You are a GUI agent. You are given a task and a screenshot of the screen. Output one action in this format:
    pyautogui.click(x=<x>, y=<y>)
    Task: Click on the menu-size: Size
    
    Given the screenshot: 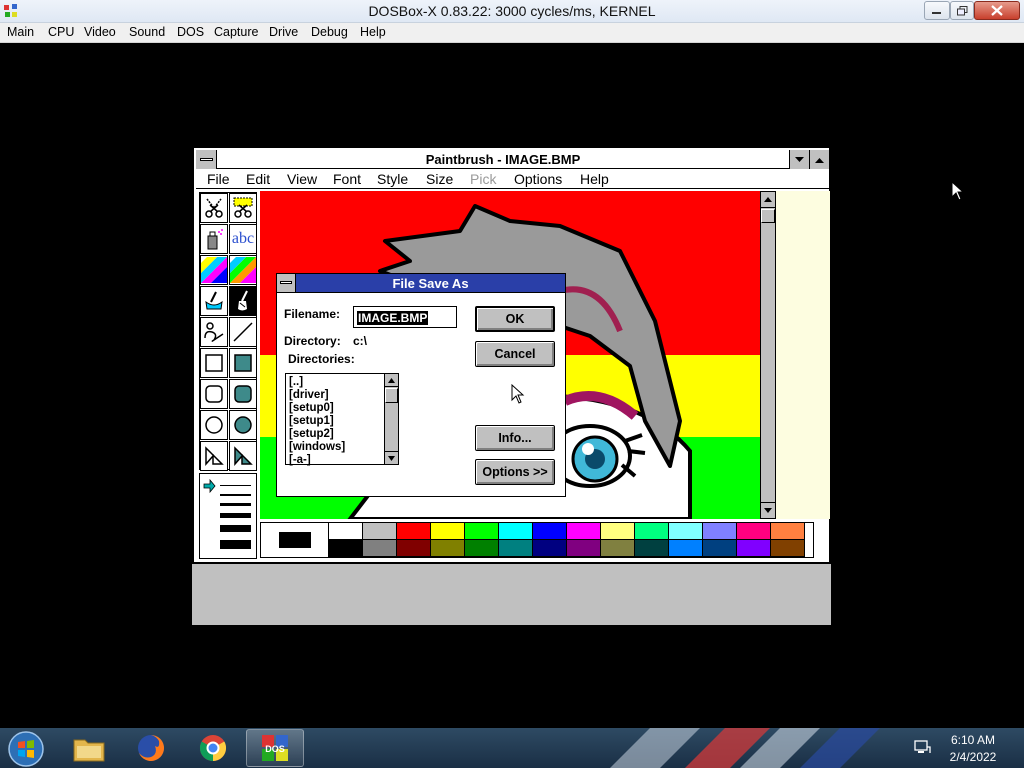 What is the action you would take?
    pyautogui.click(x=439, y=179)
    